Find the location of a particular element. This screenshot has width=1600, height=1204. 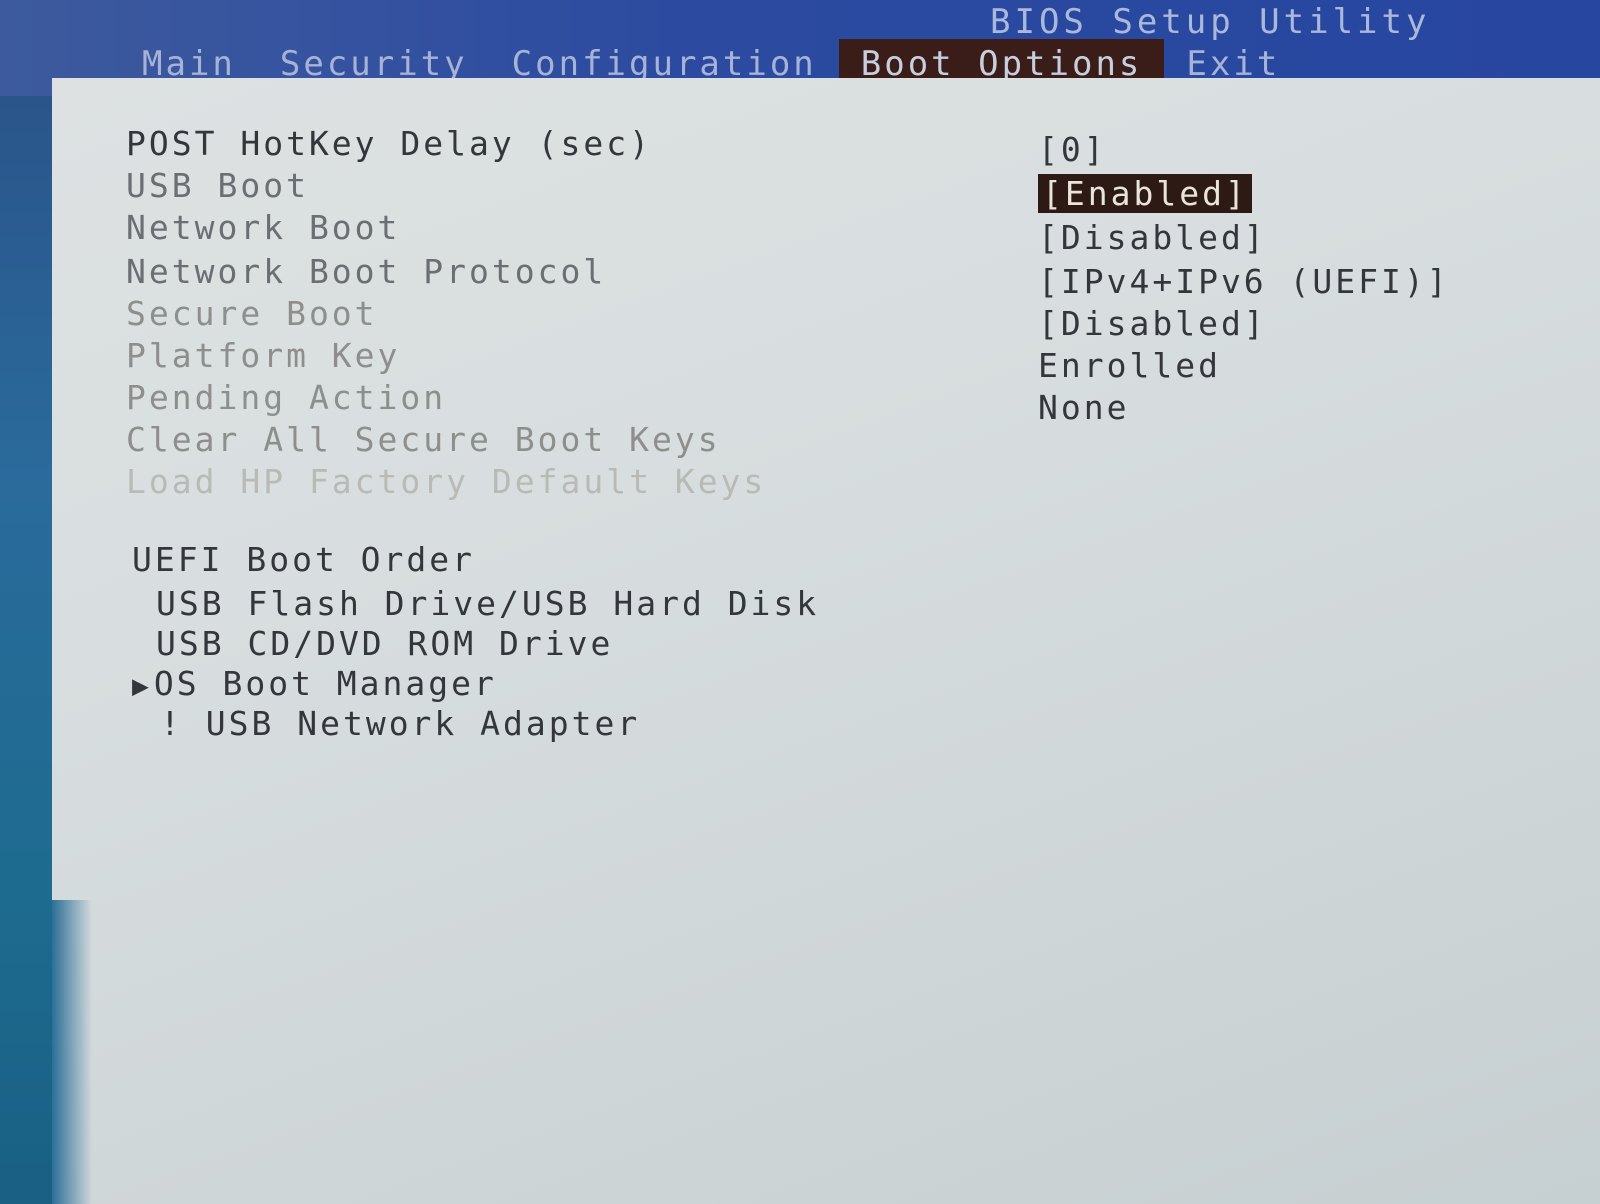

boot-order-item-usb-flash: USB Flash Drive/USB Hard Disk is located at coordinates (487, 603).